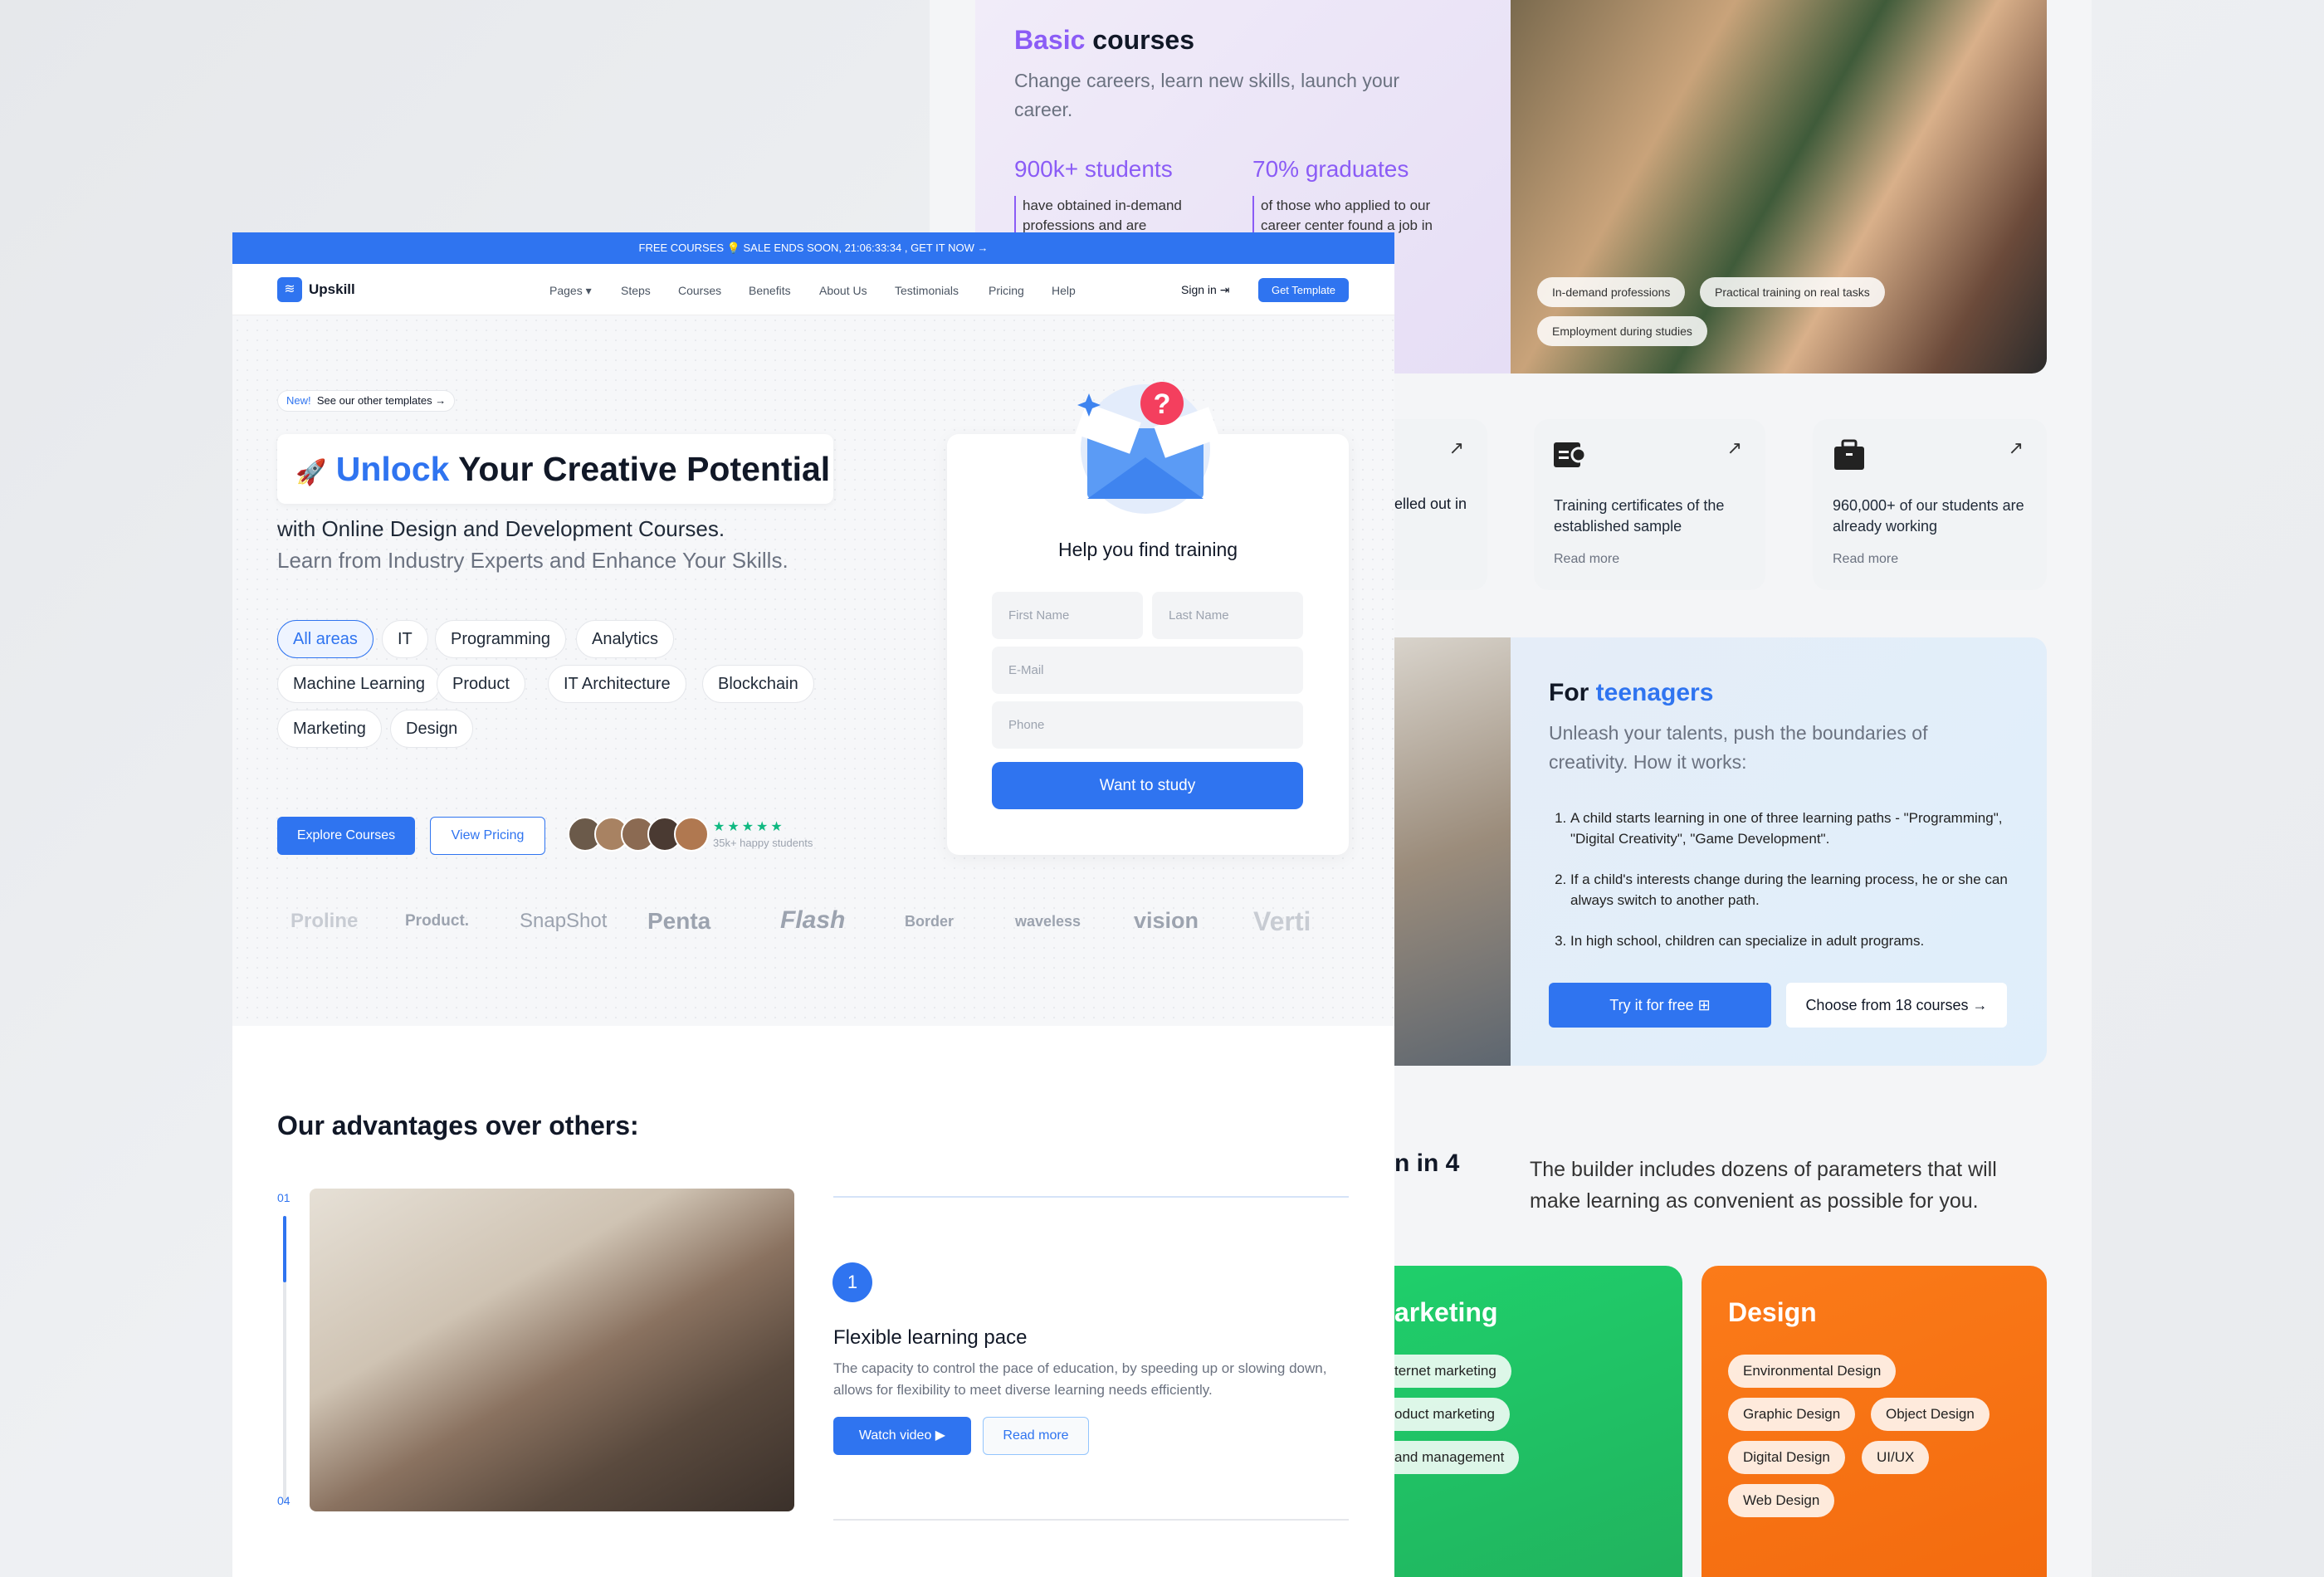 The height and width of the screenshot is (1577, 2324). What do you see at coordinates (1931, 1414) in the screenshot?
I see `design-tag: Object Design` at bounding box center [1931, 1414].